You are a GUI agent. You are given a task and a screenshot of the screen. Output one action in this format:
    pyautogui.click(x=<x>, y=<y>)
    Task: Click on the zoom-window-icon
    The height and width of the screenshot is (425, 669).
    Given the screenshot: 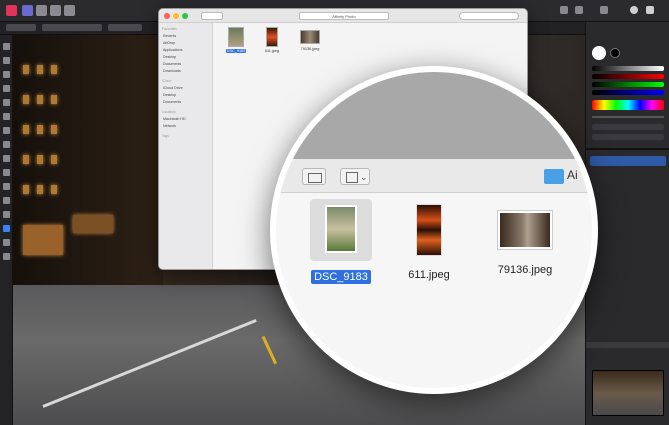 What is the action you would take?
    pyautogui.click(x=185, y=16)
    